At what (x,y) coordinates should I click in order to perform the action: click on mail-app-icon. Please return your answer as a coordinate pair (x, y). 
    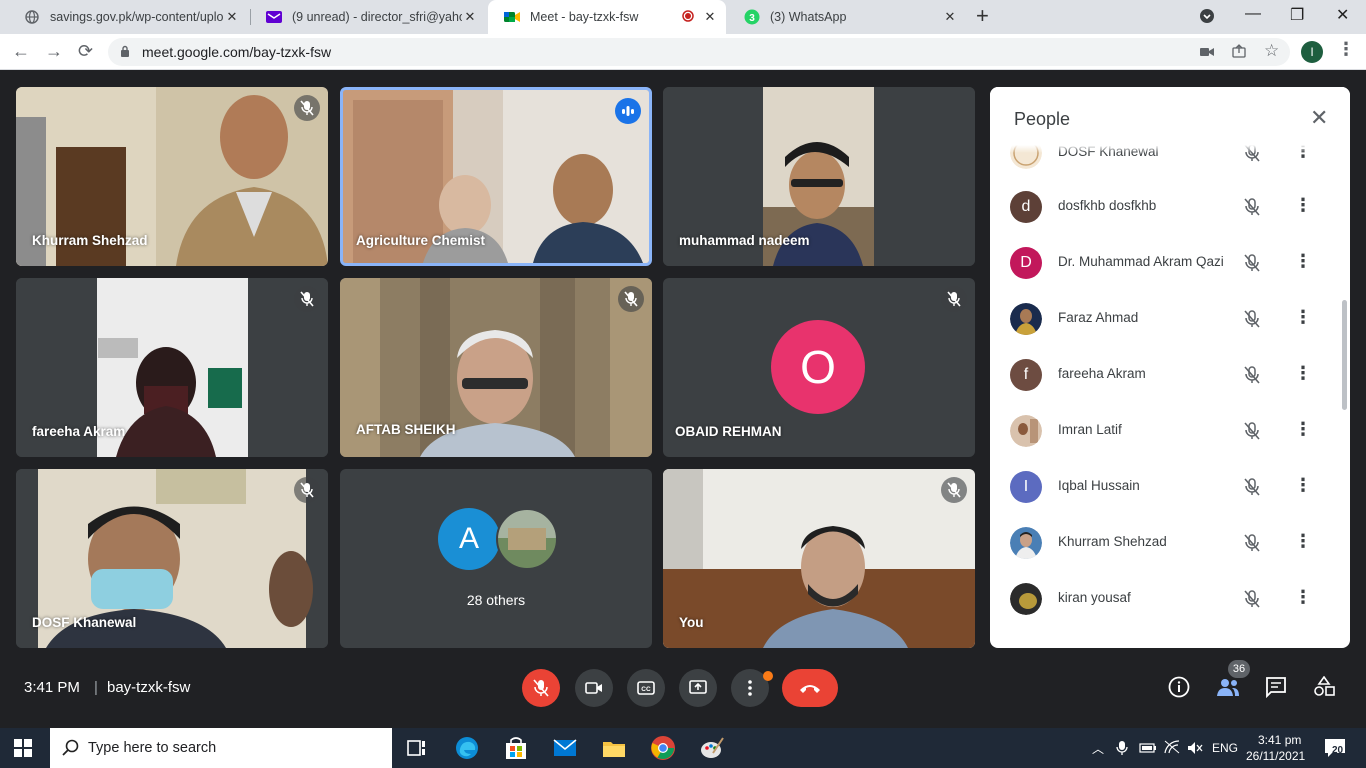
    Looking at the image, I should click on (565, 748).